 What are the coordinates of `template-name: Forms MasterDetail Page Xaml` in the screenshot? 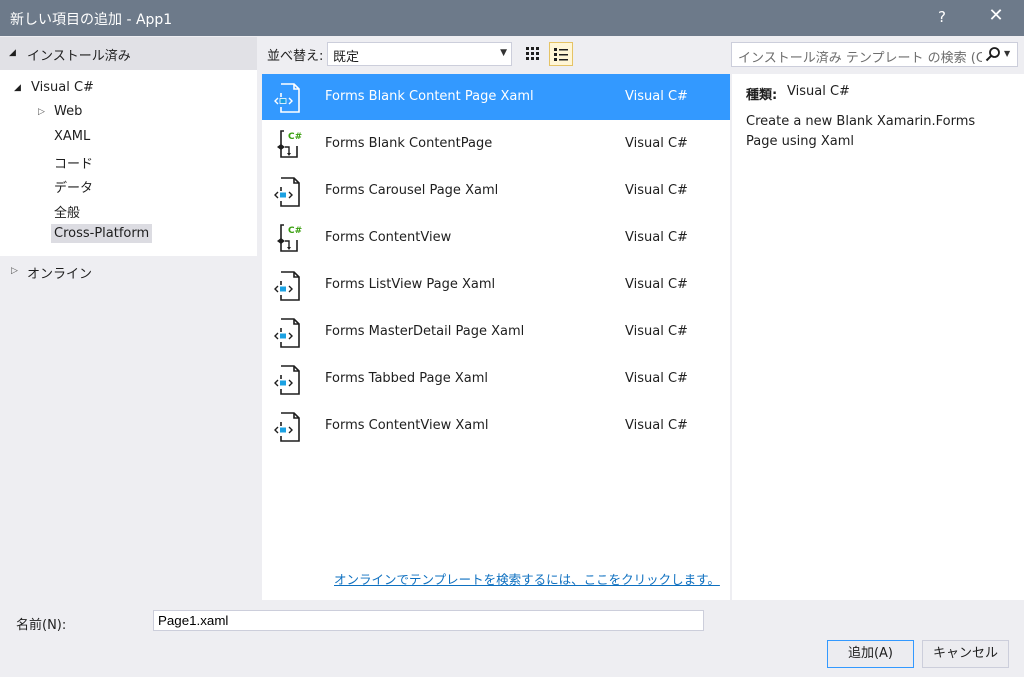 It's located at (425, 331).